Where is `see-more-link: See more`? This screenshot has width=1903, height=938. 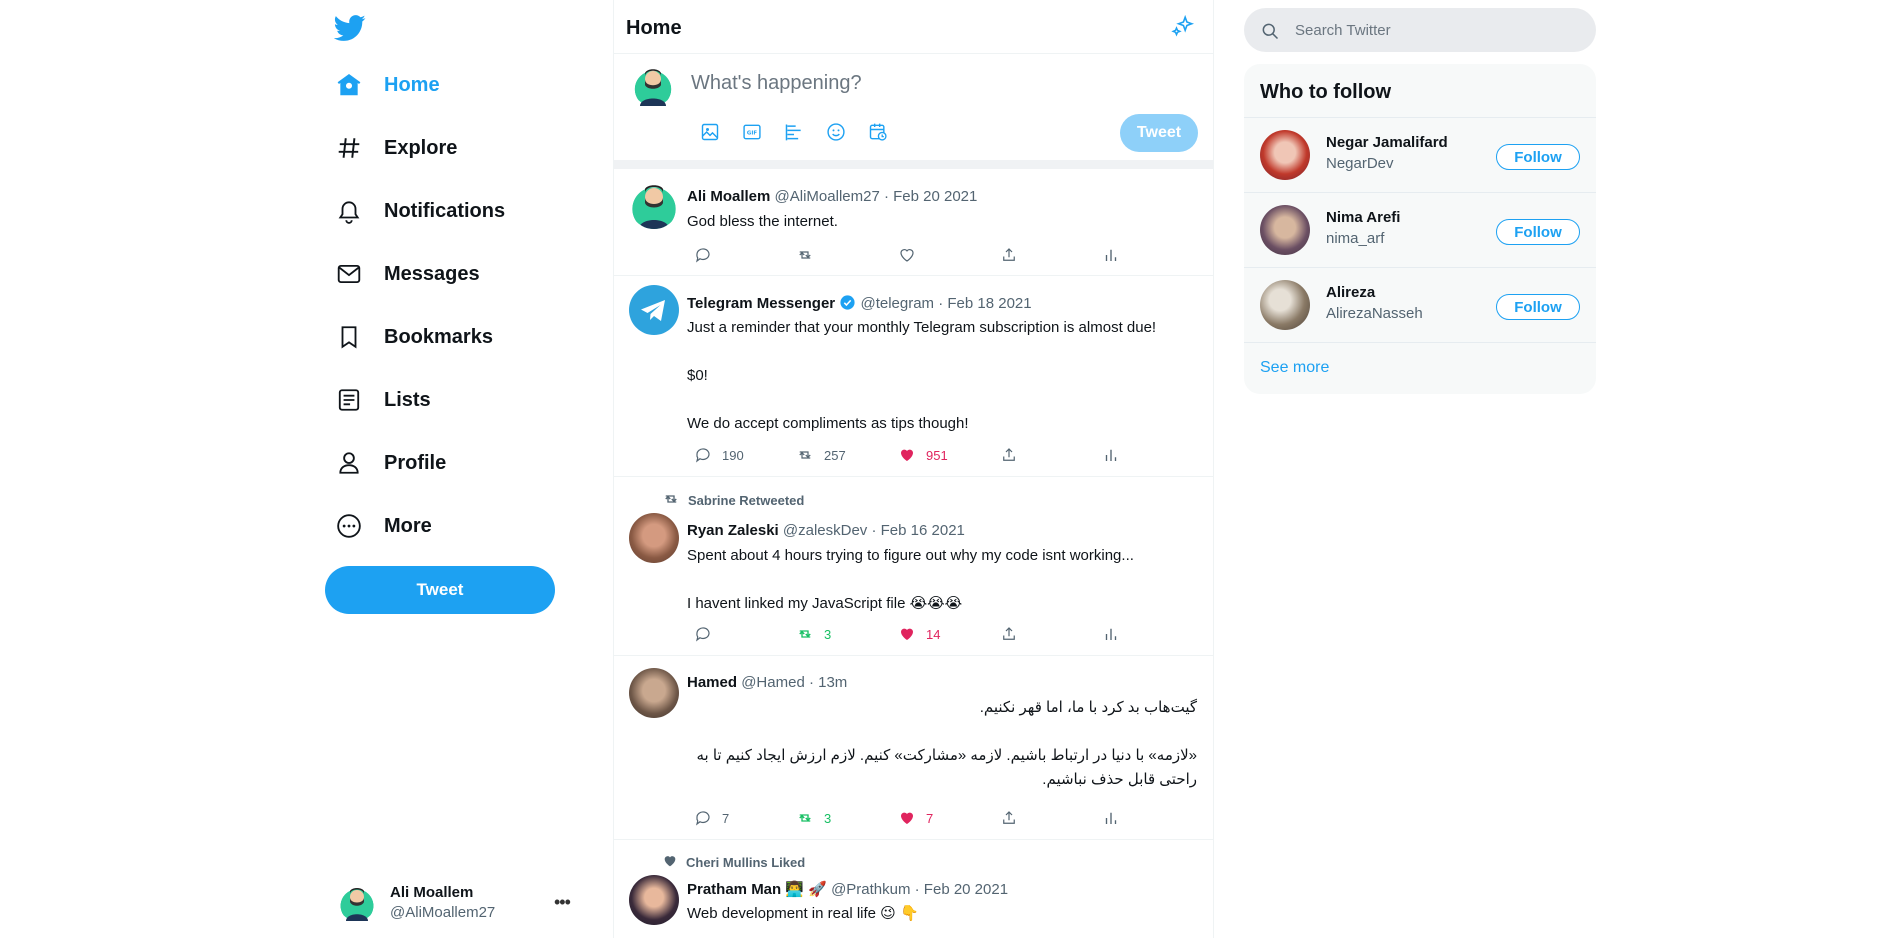
see-more-link: See more is located at coordinates (1420, 368).